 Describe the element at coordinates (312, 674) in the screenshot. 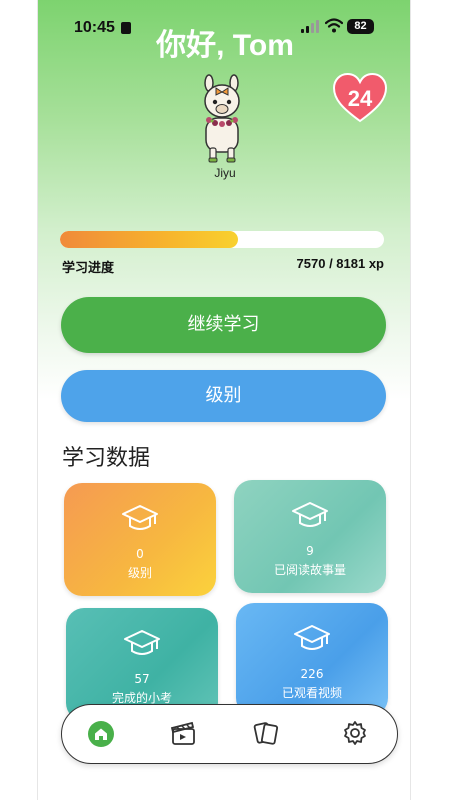

I see `stat-value: 226` at that location.